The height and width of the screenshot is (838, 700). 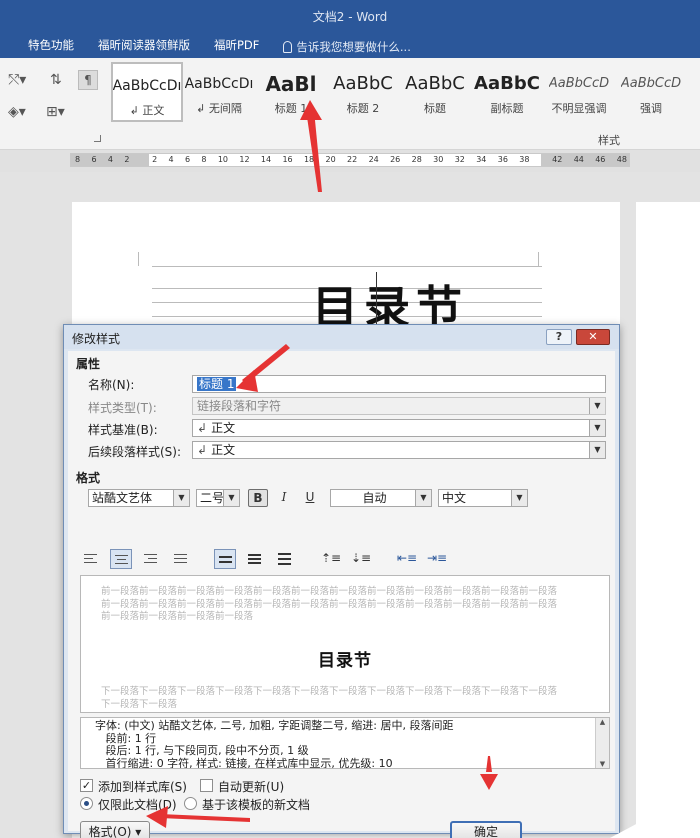 I want to click on next-page-edge, so click(x=668, y=520).